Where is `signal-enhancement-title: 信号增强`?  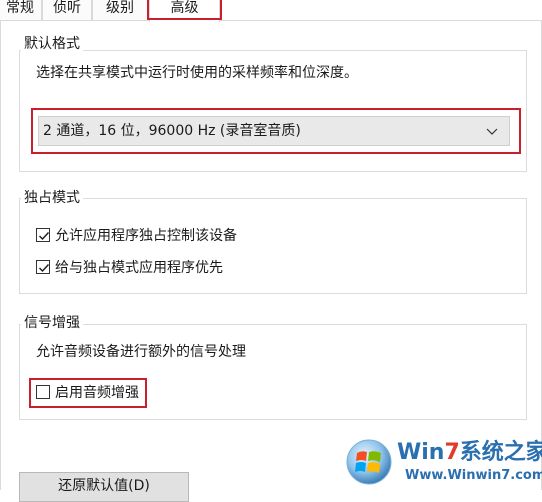
signal-enhancement-title: 信号增强 is located at coordinates (52, 323).